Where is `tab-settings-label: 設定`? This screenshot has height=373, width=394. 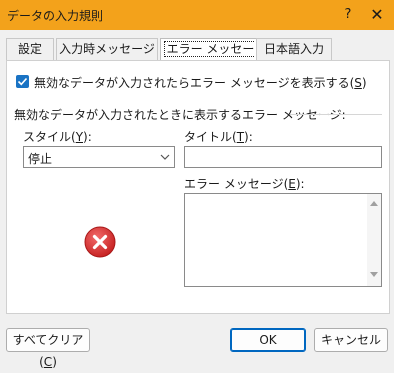
tab-settings-label: 設定 is located at coordinates (29, 49).